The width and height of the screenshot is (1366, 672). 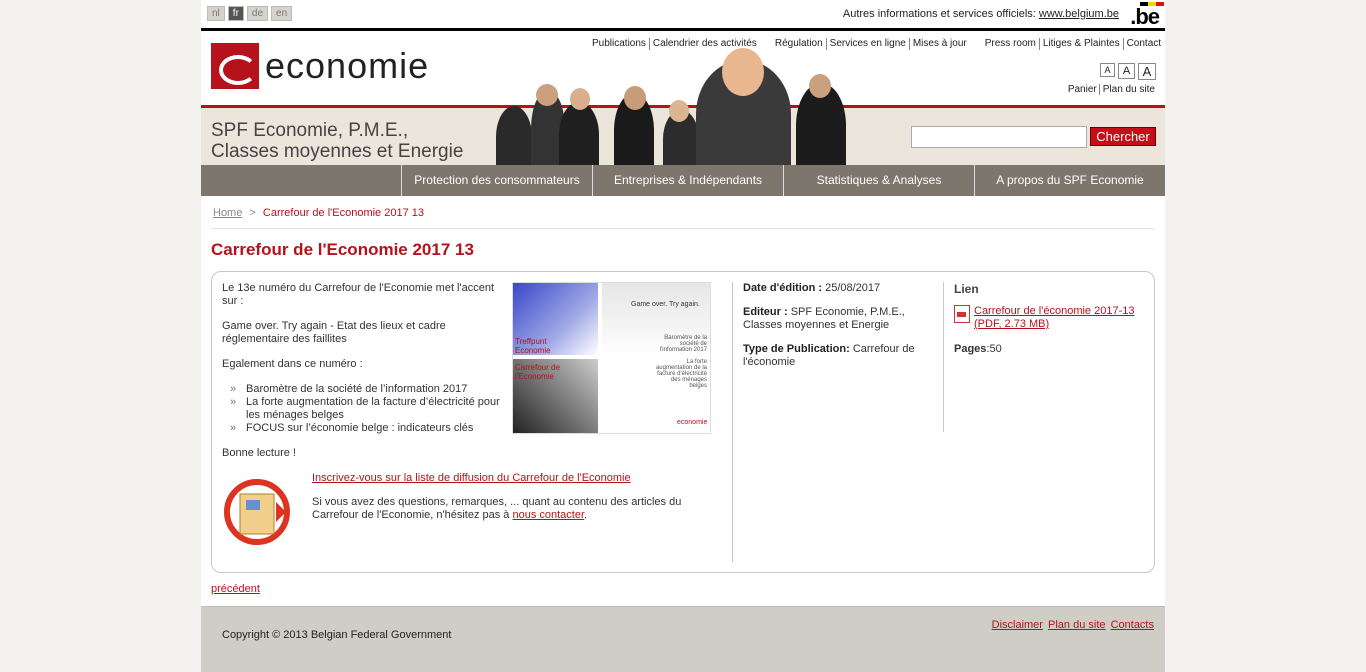 I want to click on utility-links: Panier Plan du site, so click(x=1111, y=89).